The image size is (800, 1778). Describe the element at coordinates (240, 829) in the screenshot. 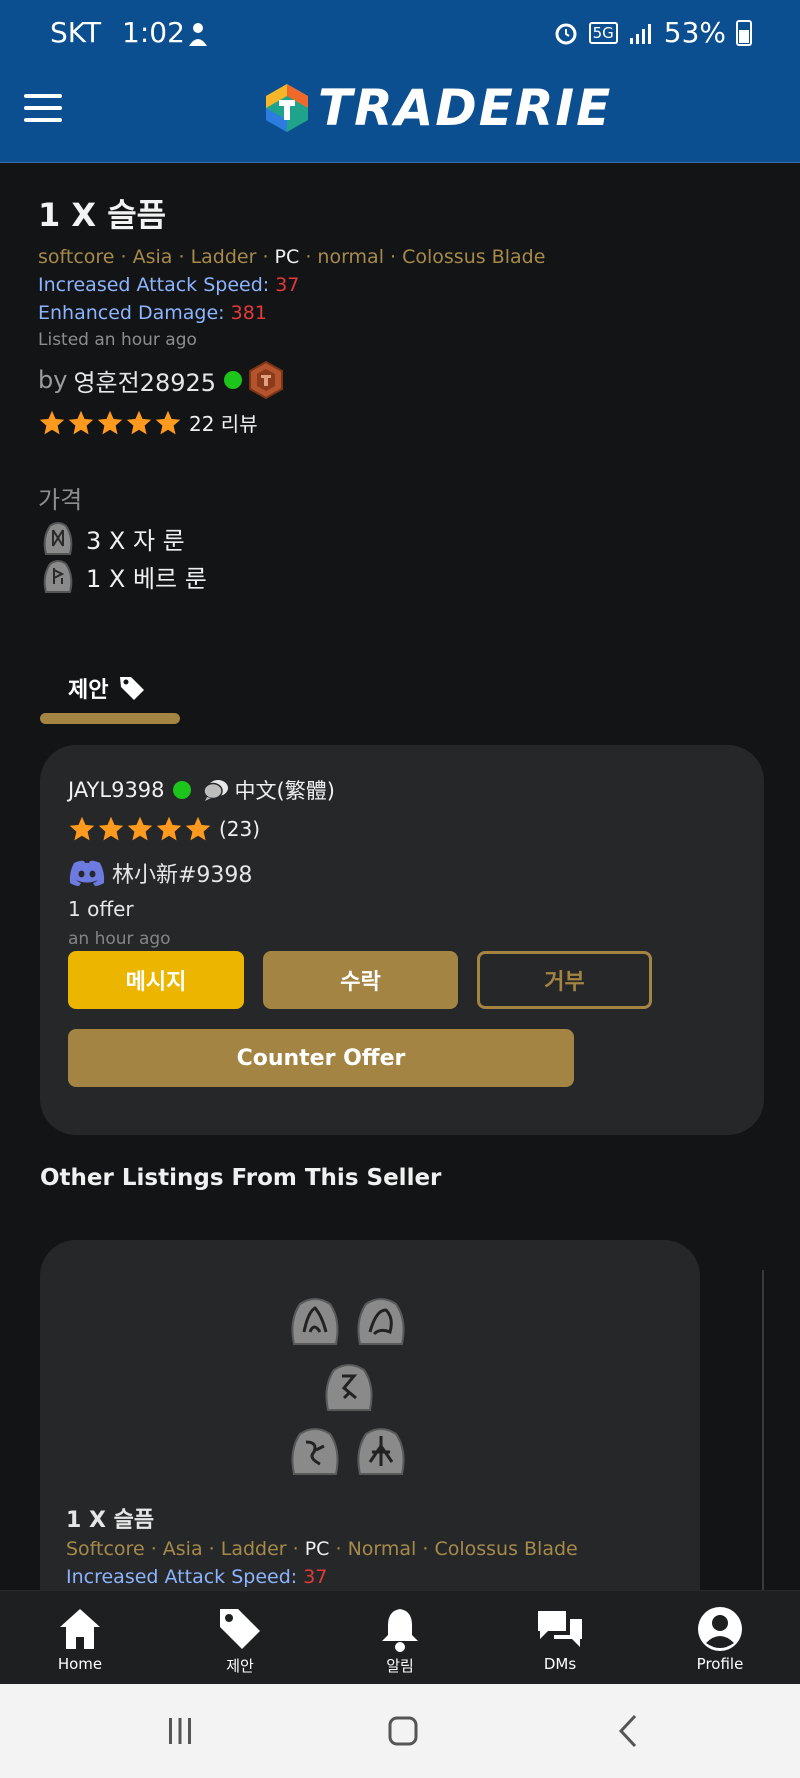

I see `review-count: (23)` at that location.